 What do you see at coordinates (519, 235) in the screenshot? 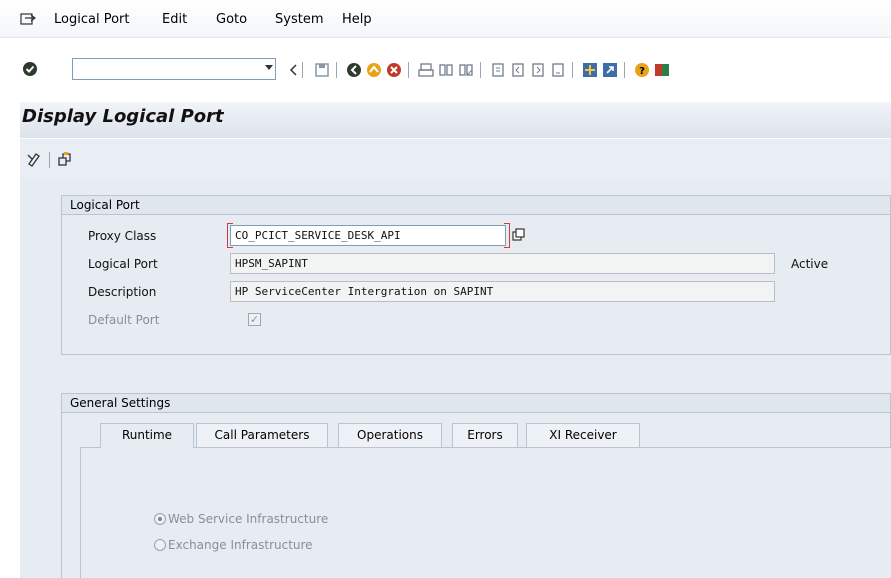
I see `copy-icon` at bounding box center [519, 235].